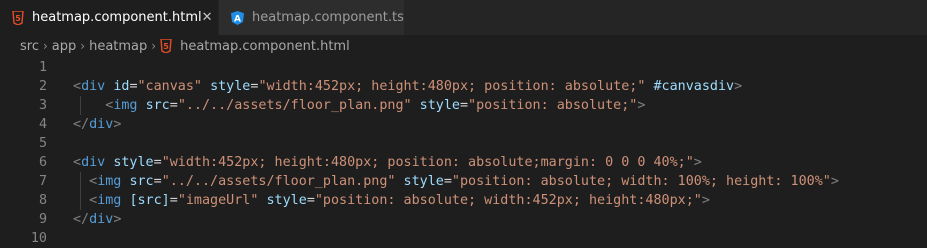 Image resolution: width=927 pixels, height=248 pixels. Describe the element at coordinates (42, 143) in the screenshot. I see `line-number: 5` at that location.